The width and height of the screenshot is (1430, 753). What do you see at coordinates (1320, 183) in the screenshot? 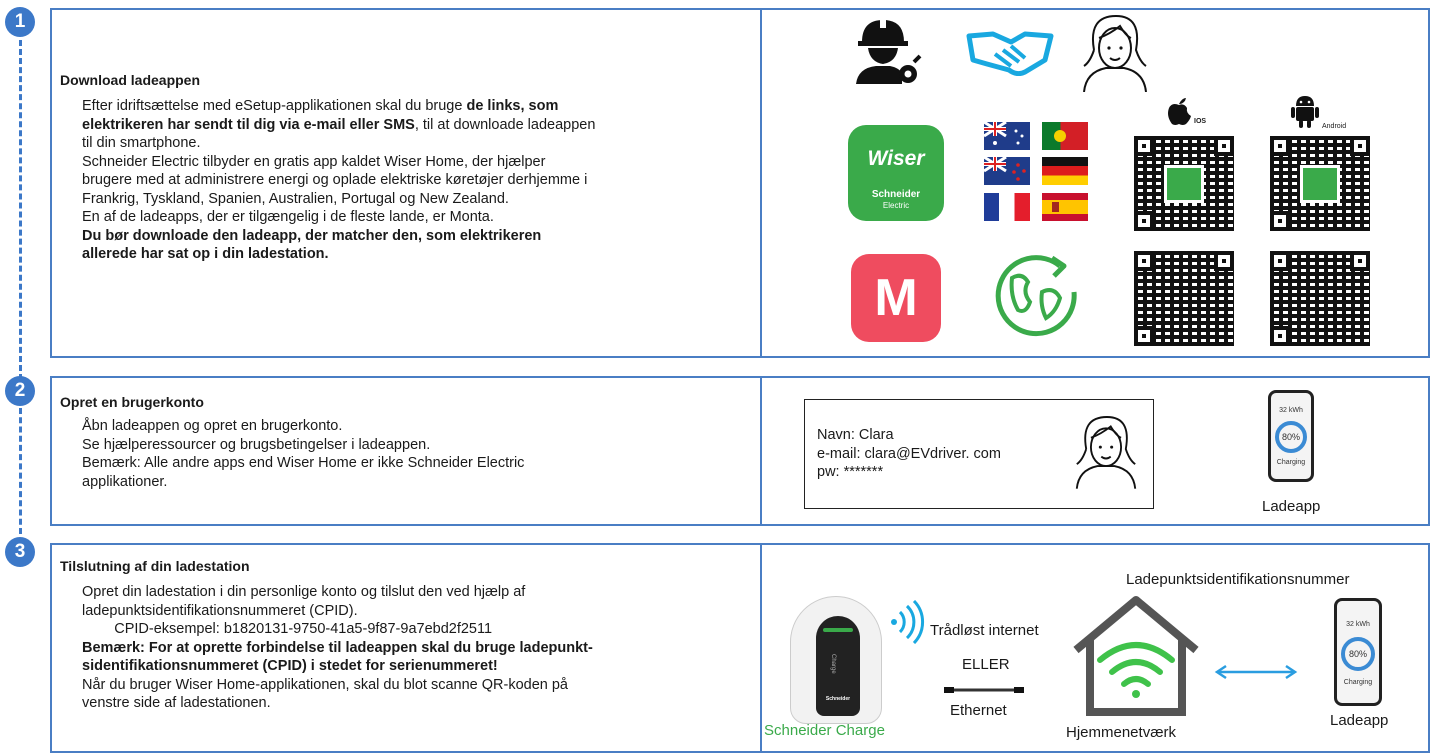
I see `wiser-android-qr-code` at bounding box center [1320, 183].